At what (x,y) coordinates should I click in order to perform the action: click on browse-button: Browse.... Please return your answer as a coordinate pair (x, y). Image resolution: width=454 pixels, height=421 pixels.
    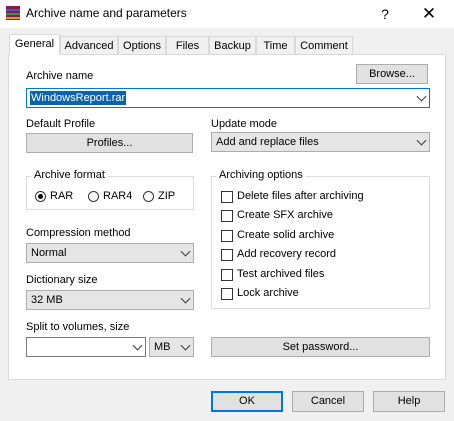
    Looking at the image, I should click on (392, 74).